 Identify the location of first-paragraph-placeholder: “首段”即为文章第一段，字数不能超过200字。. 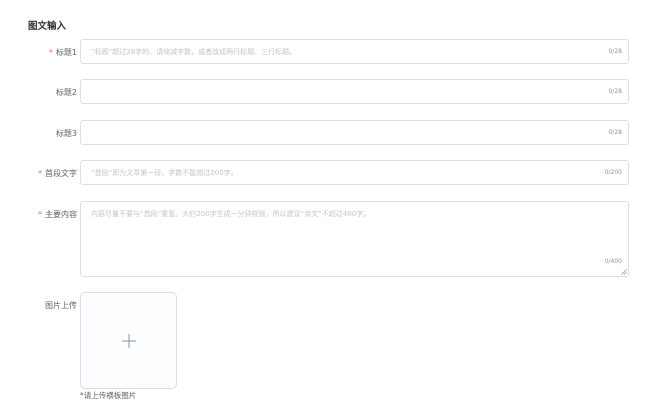
(164, 173).